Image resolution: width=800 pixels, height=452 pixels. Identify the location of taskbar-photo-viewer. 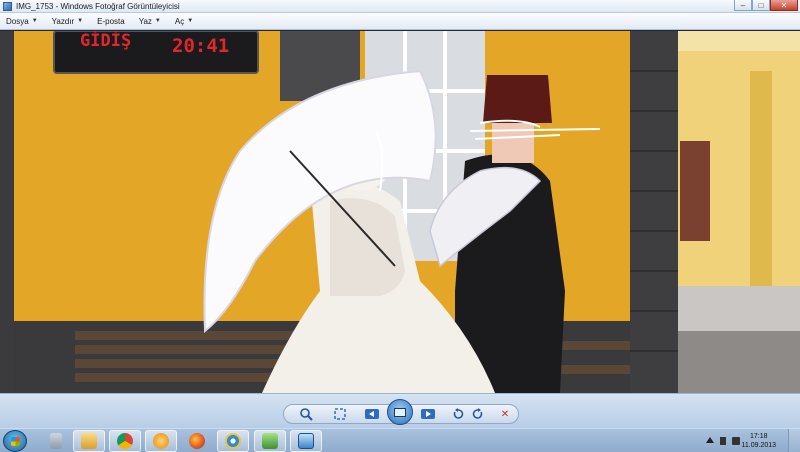
(306, 441).